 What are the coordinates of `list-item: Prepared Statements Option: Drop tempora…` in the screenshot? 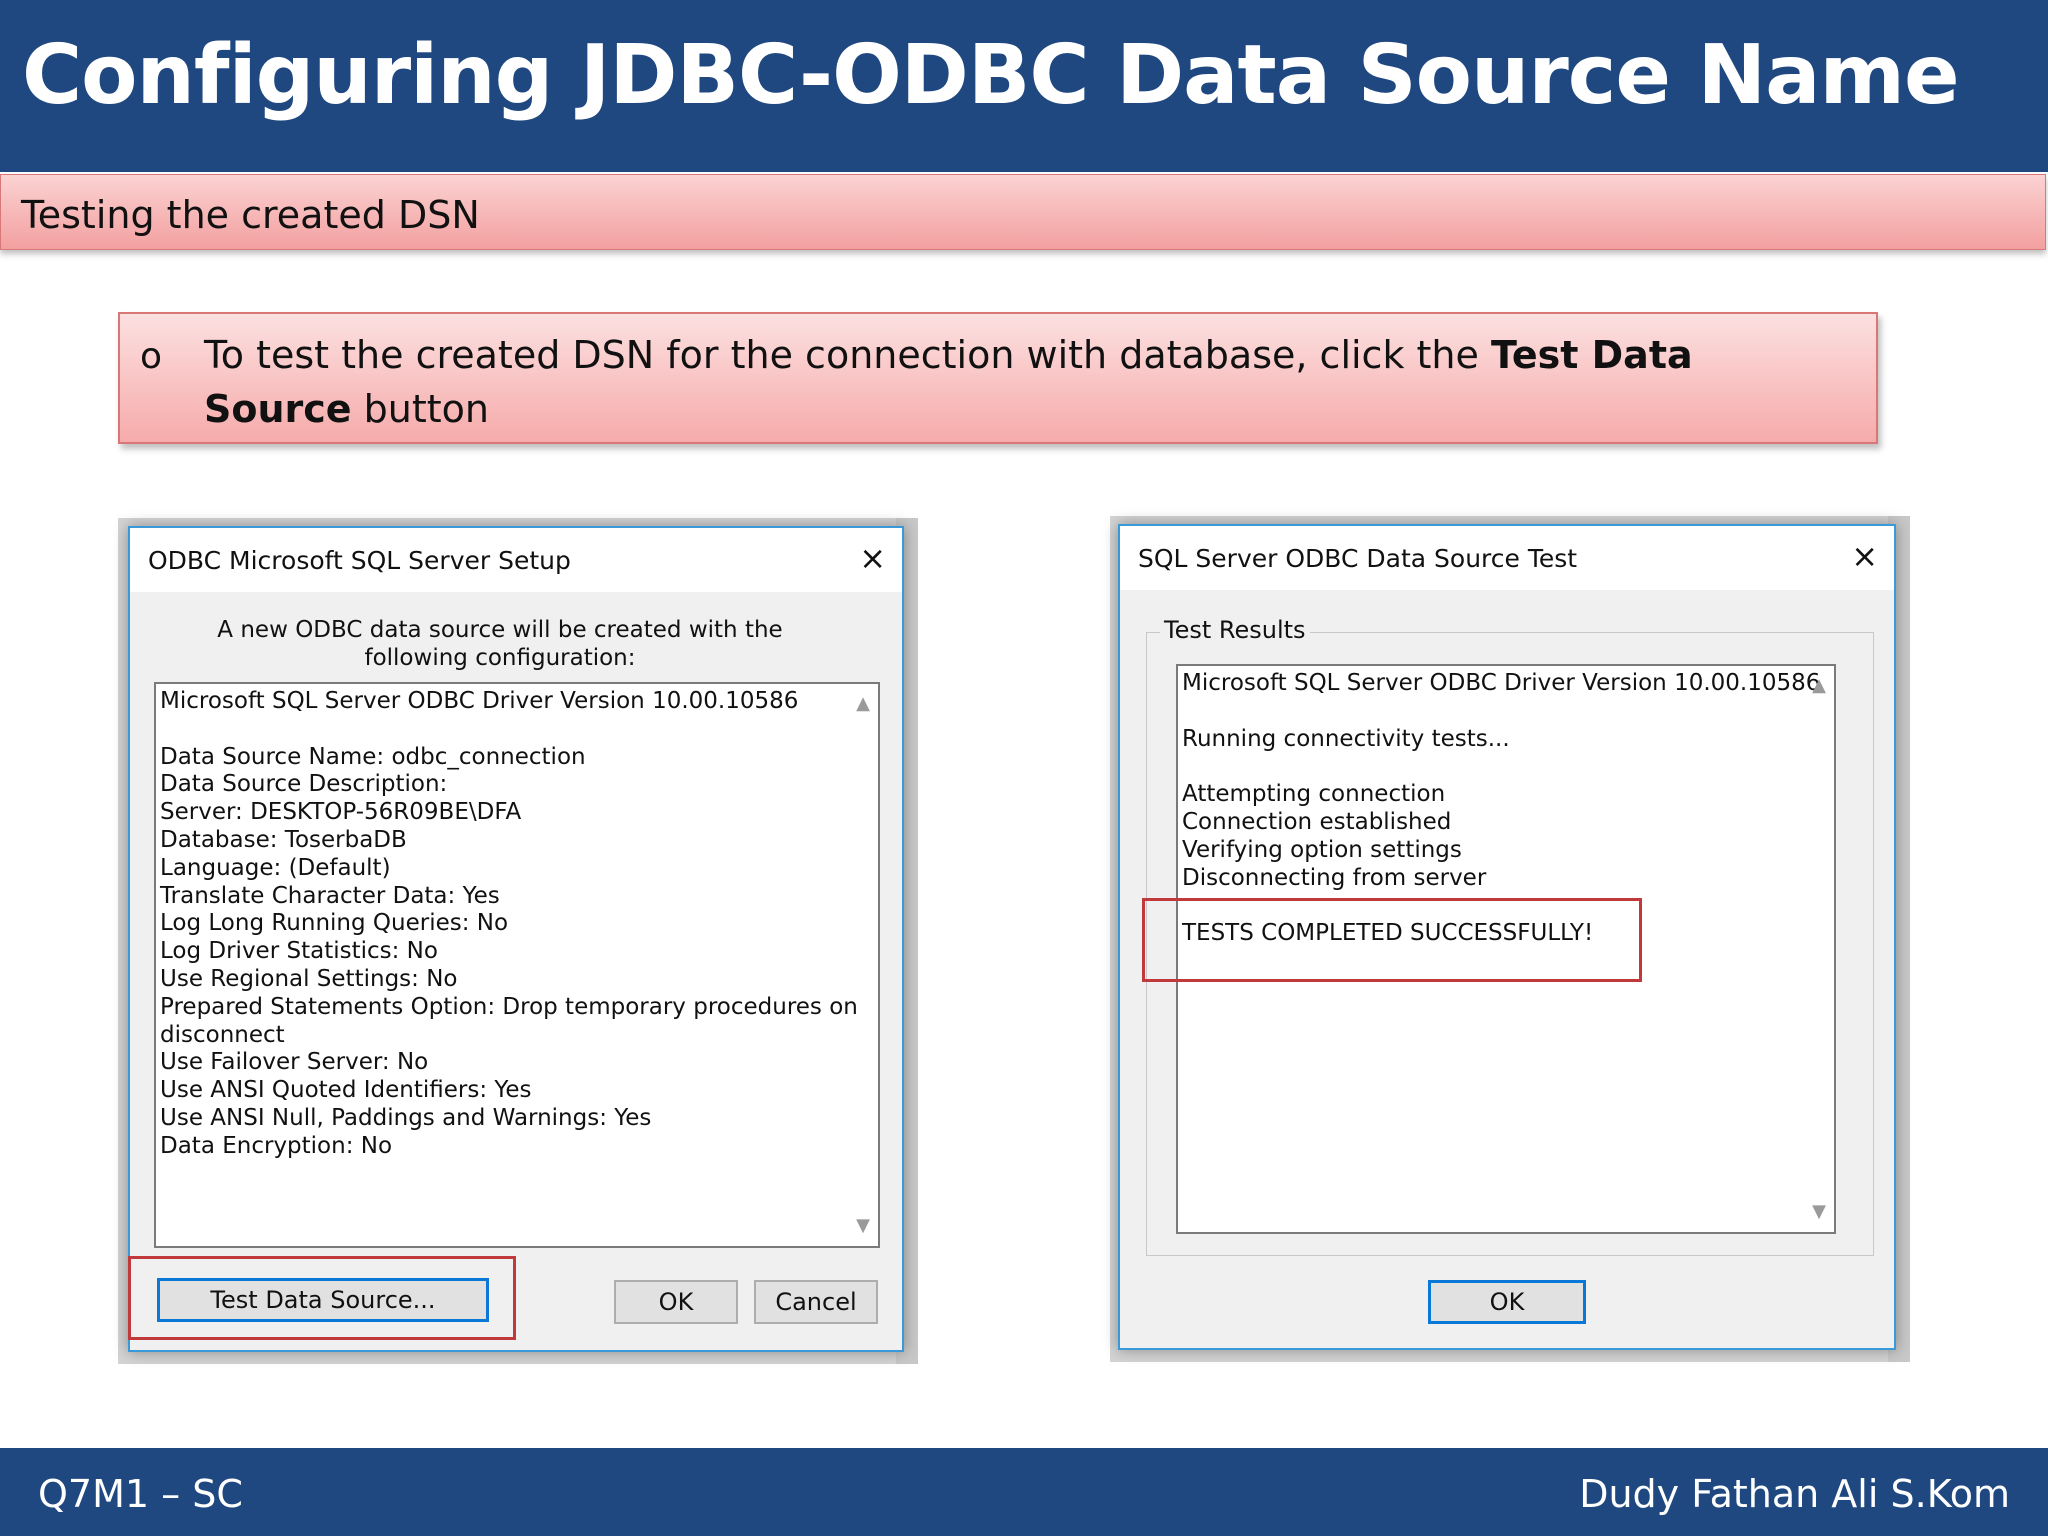 It's located at (509, 1006).